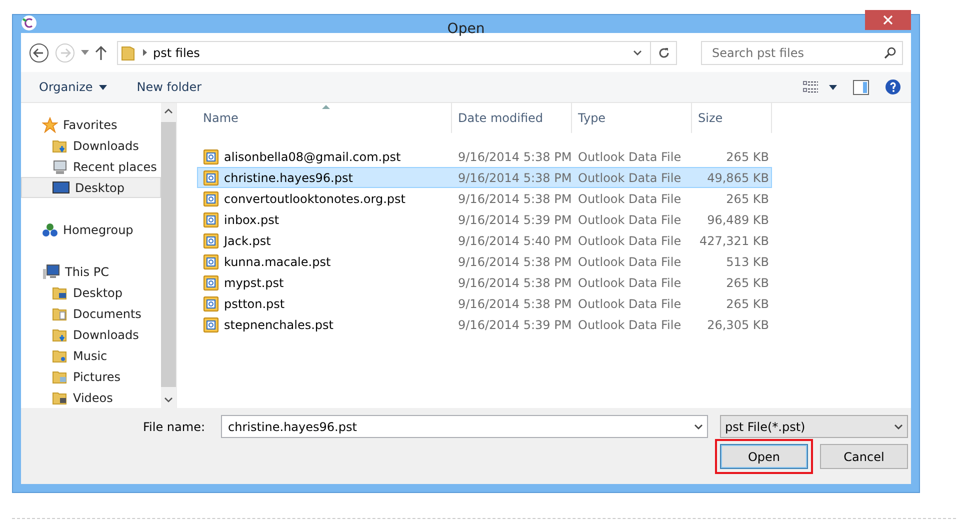 The height and width of the screenshot is (520, 968). What do you see at coordinates (802, 52) in the screenshot?
I see `search-field: Search pst files` at bounding box center [802, 52].